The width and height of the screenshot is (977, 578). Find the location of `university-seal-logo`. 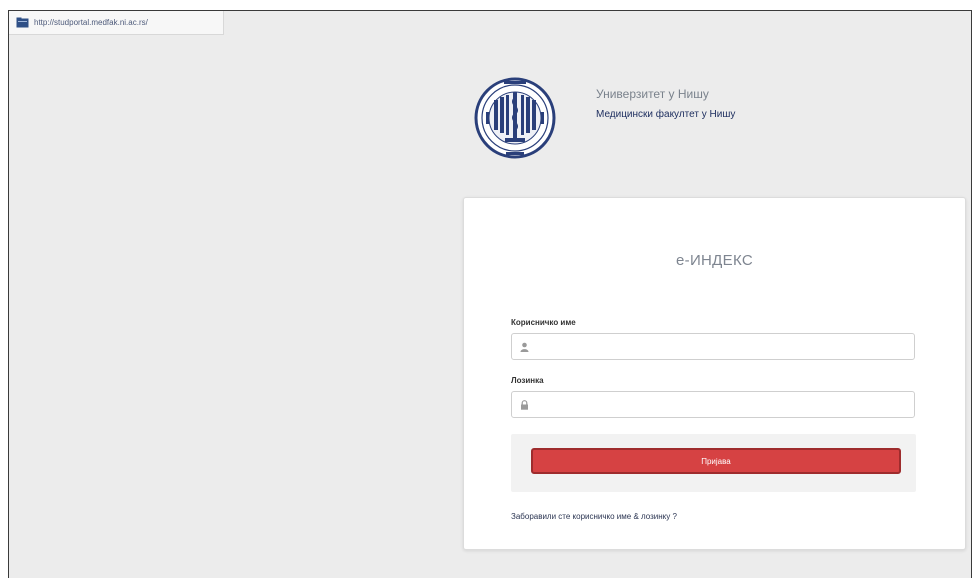

university-seal-logo is located at coordinates (515, 118).